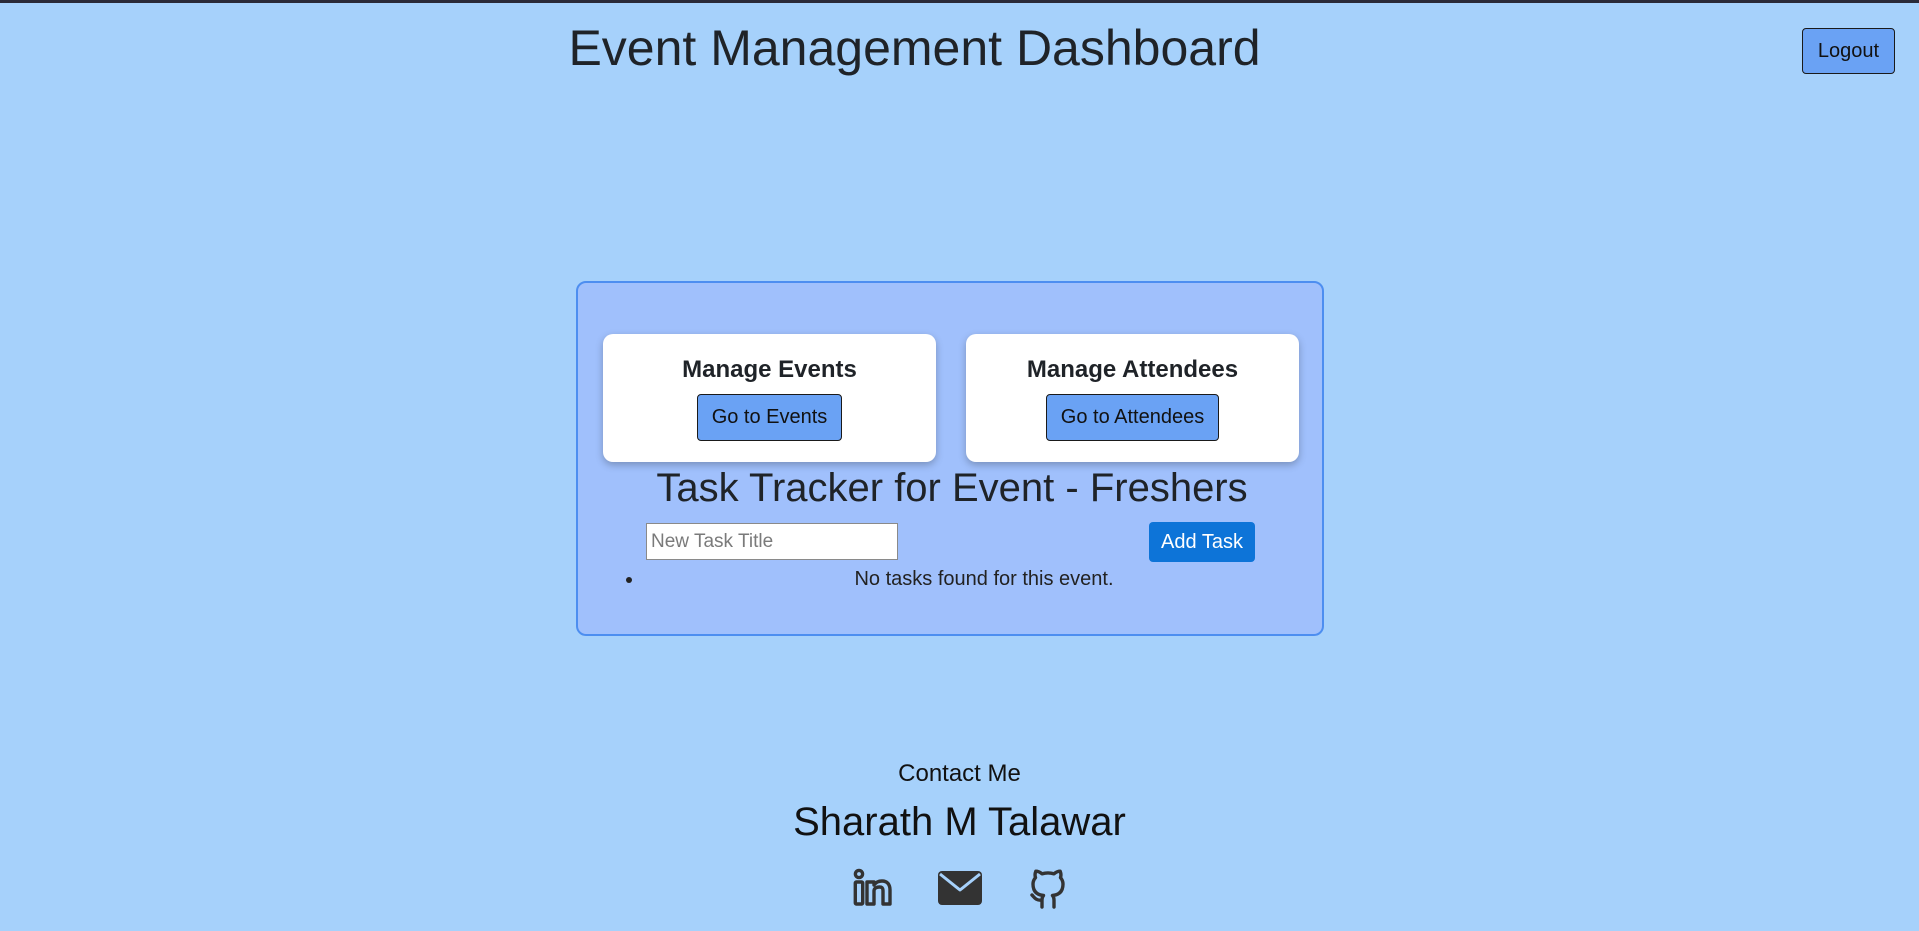  Describe the element at coordinates (984, 579) in the screenshot. I see `empty-task-message: No tasks found for this event.` at that location.